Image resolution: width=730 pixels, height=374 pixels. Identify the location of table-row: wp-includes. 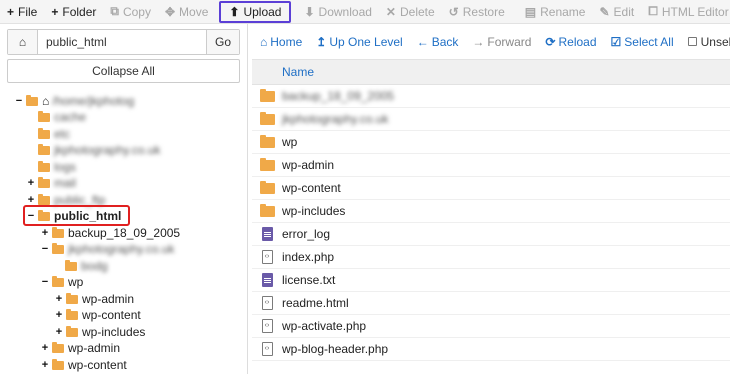
(491, 211).